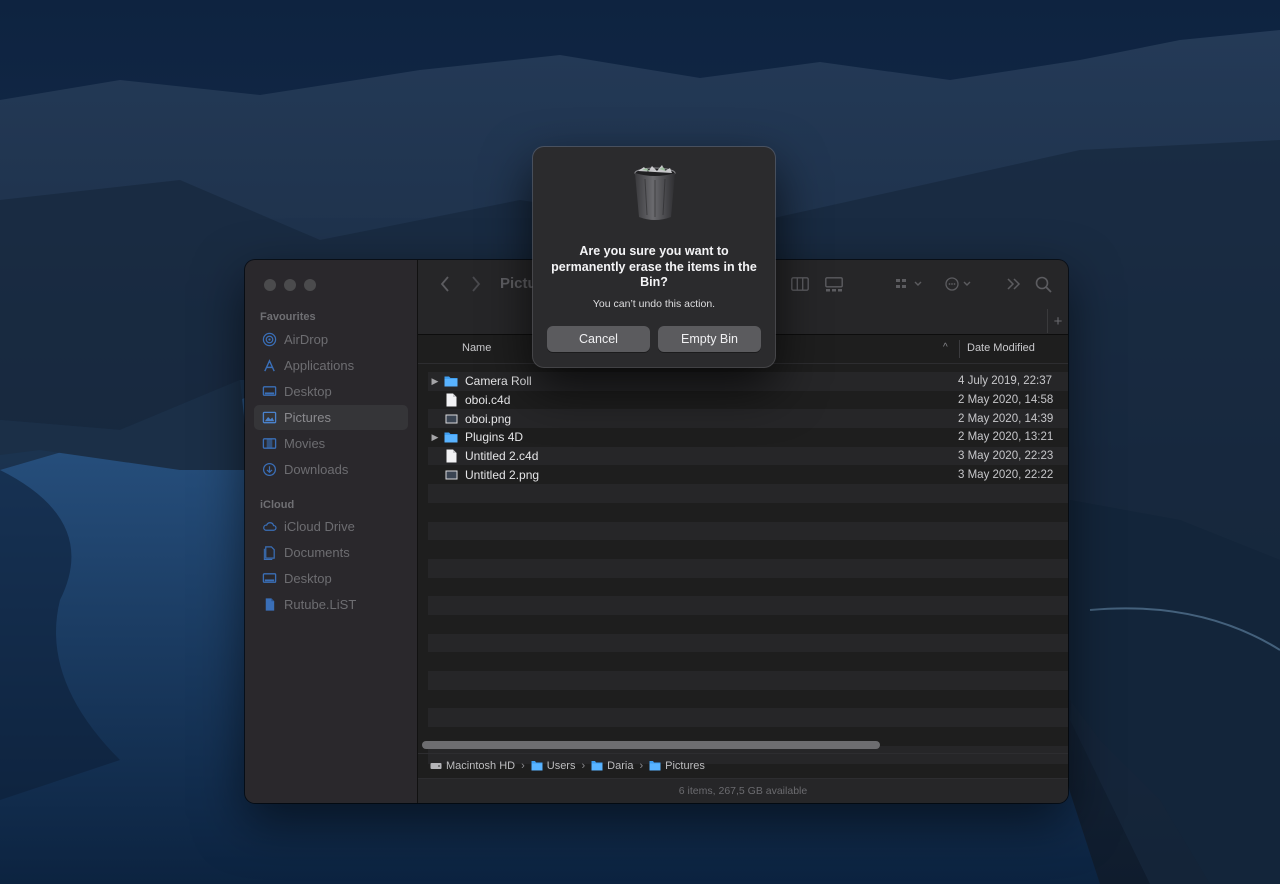 The width and height of the screenshot is (1280, 884). I want to click on downloads-icon, so click(269, 469).